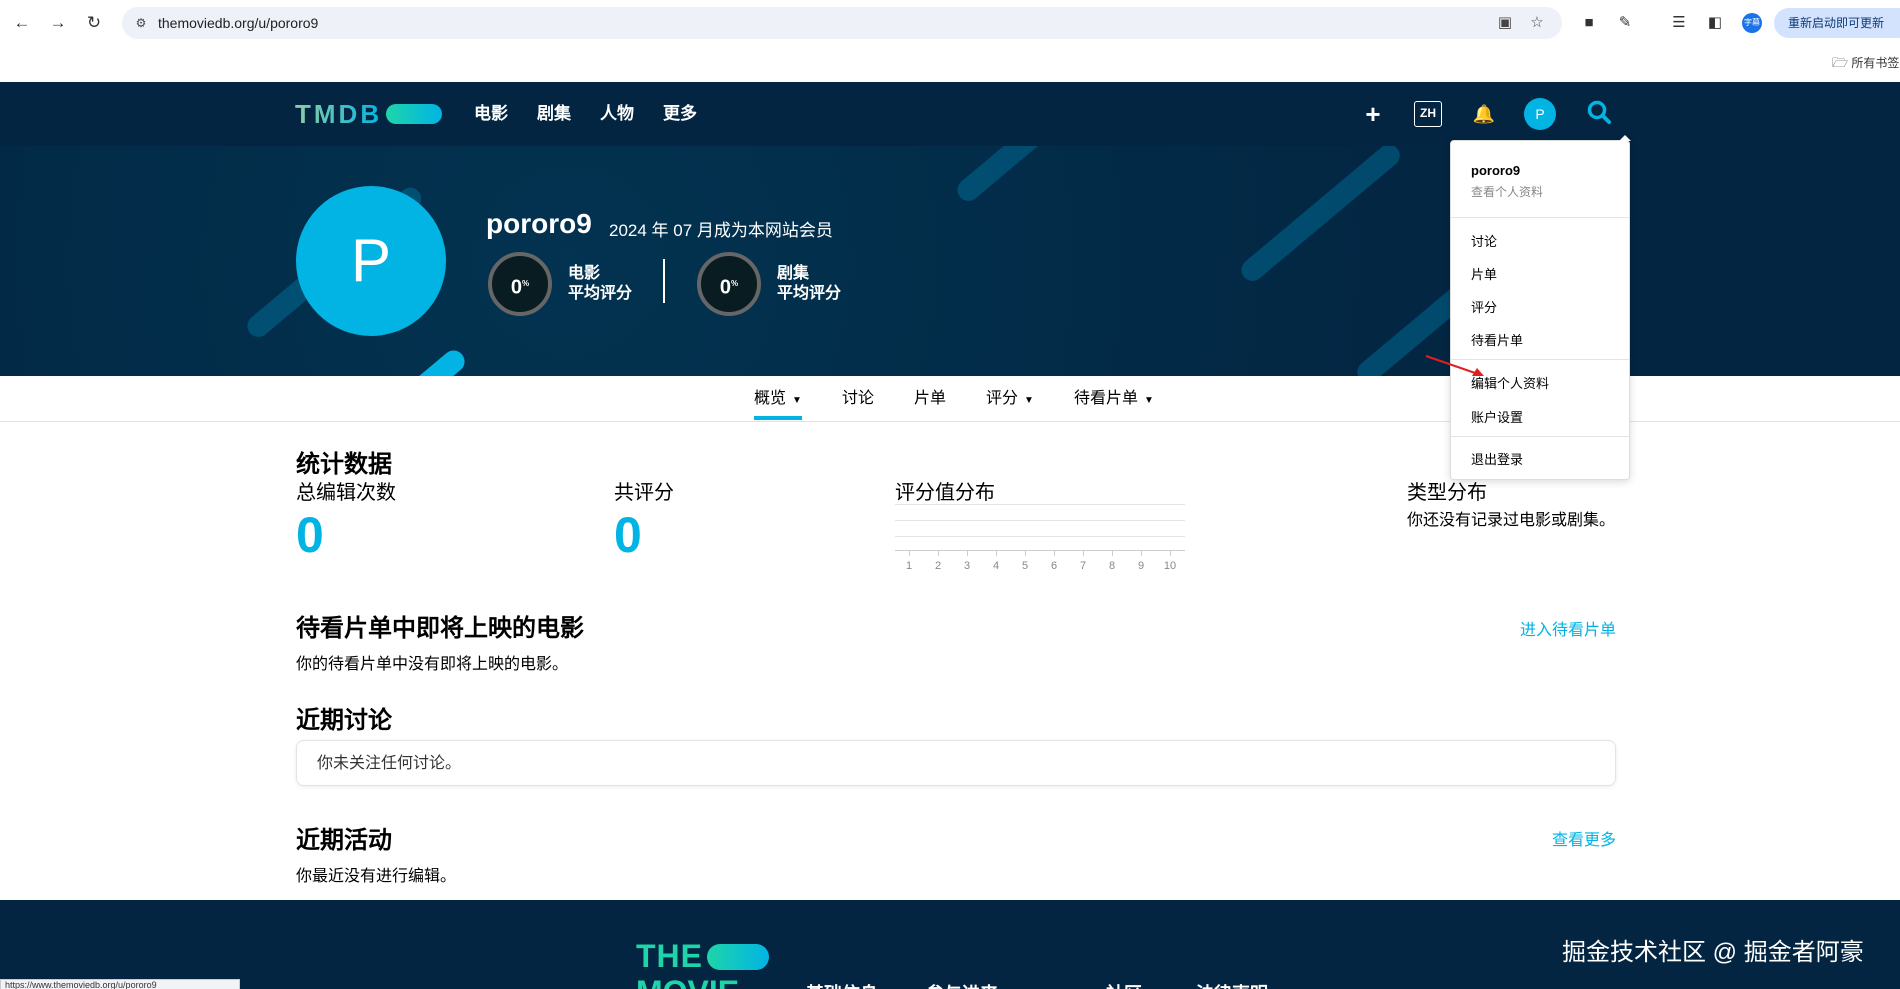 This screenshot has height=989, width=1900. I want to click on hist-tick-label: 1, so click(909, 566).